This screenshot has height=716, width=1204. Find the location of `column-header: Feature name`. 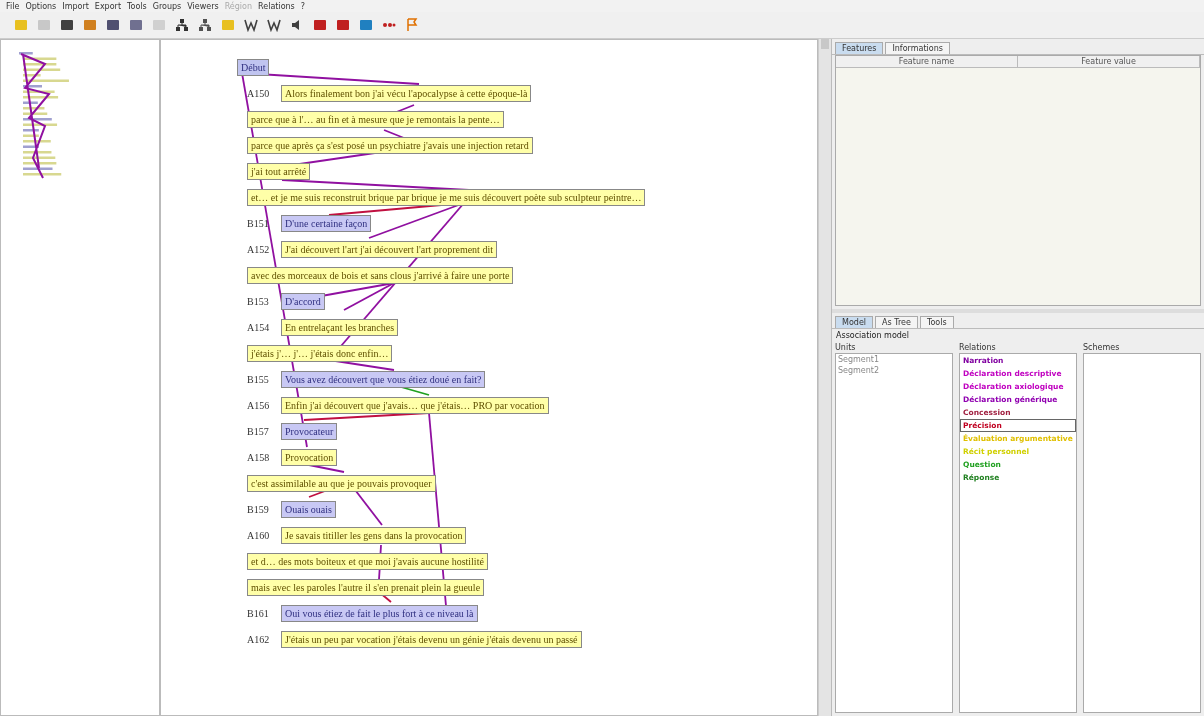

column-header: Feature name is located at coordinates (927, 62).